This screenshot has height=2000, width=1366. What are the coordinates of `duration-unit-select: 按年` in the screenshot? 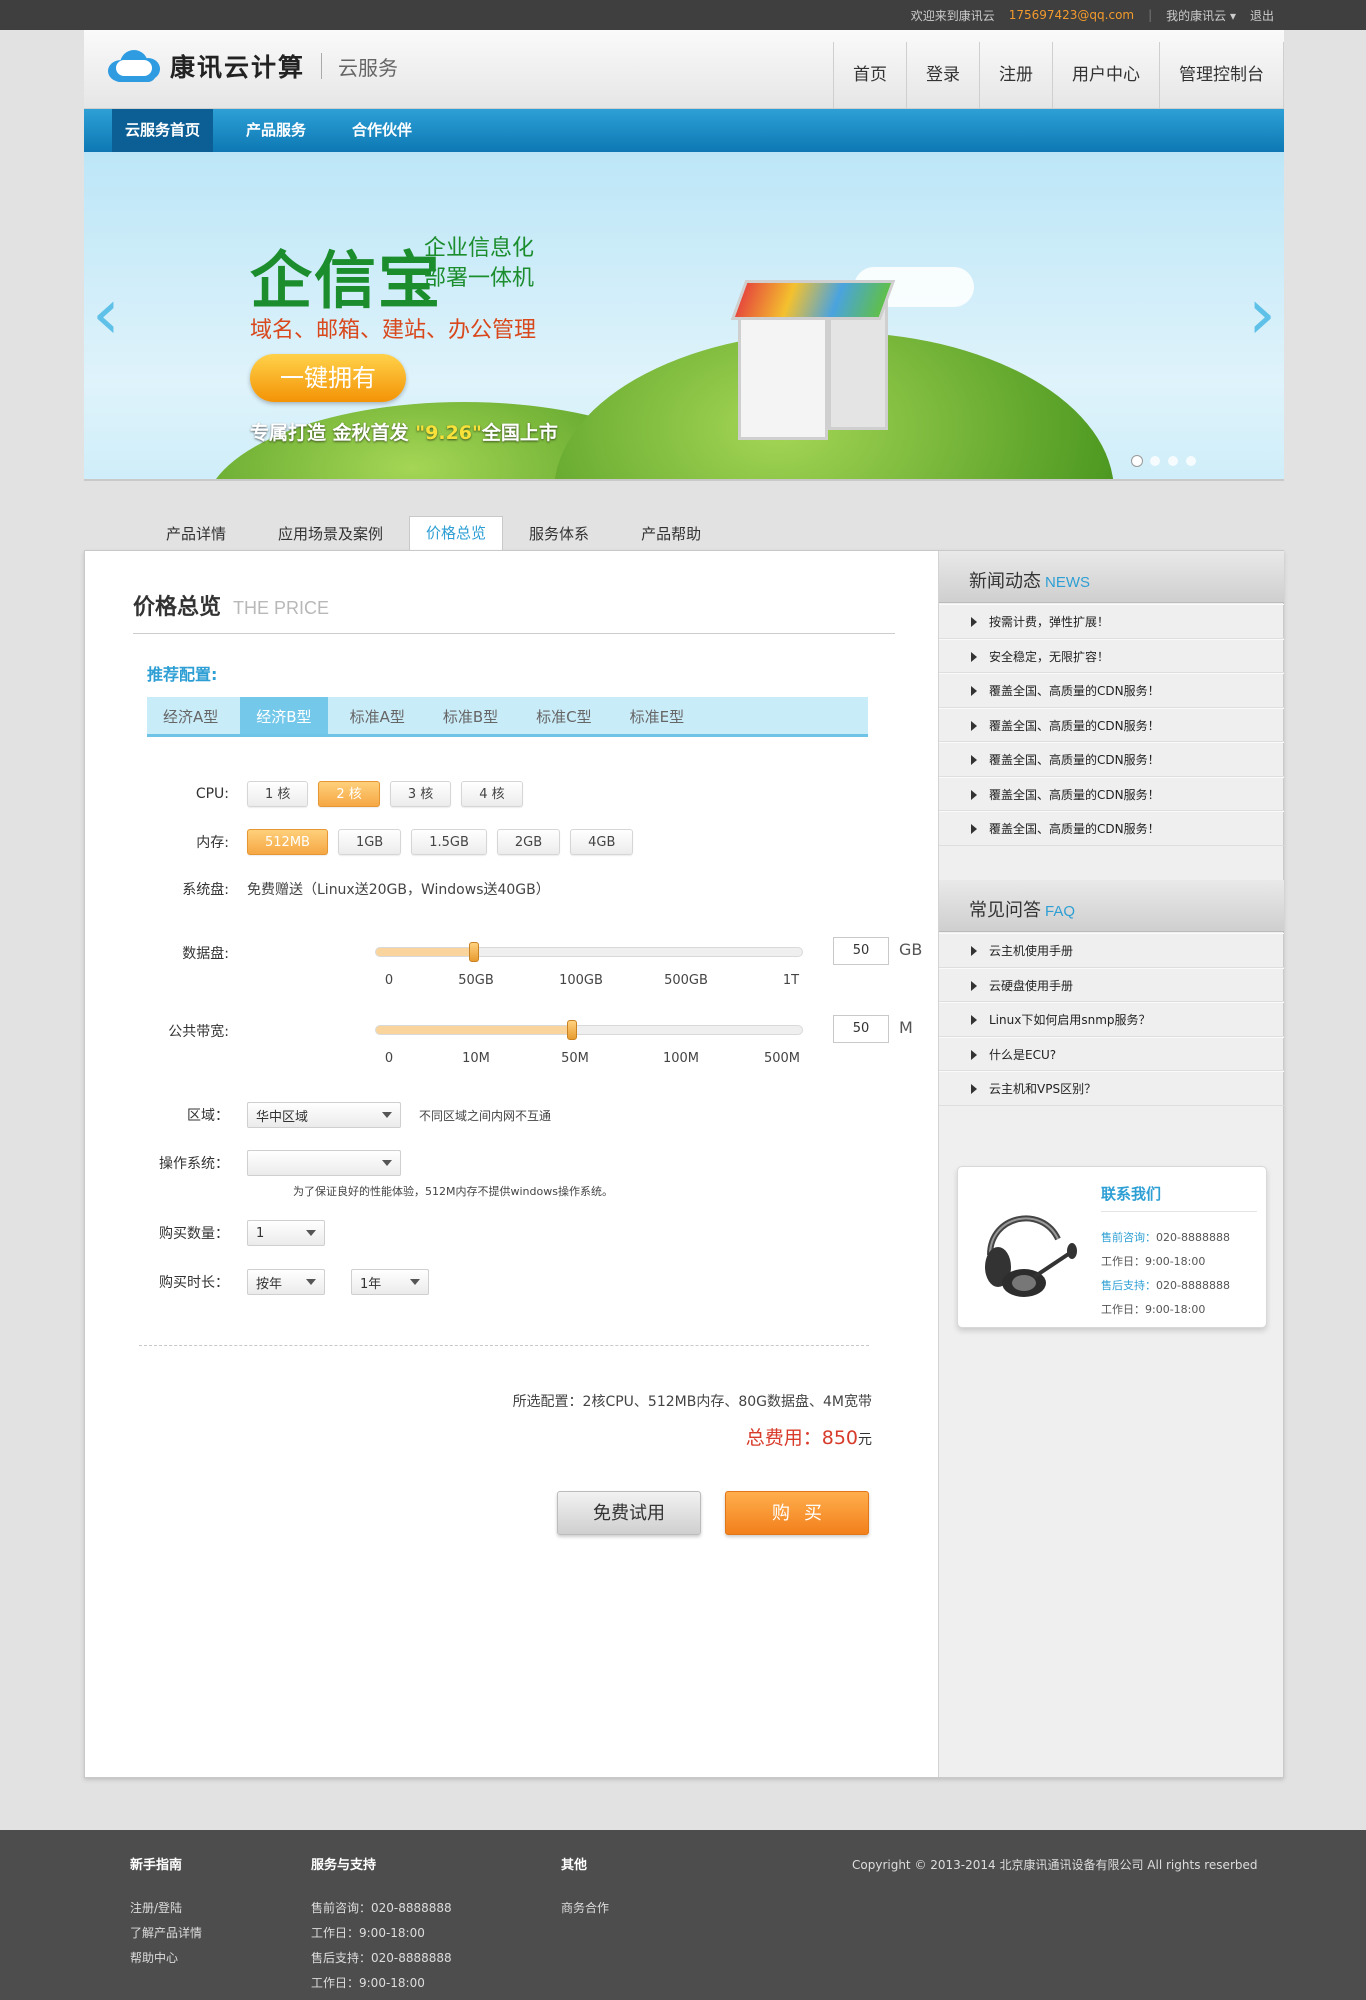 It's located at (286, 1282).